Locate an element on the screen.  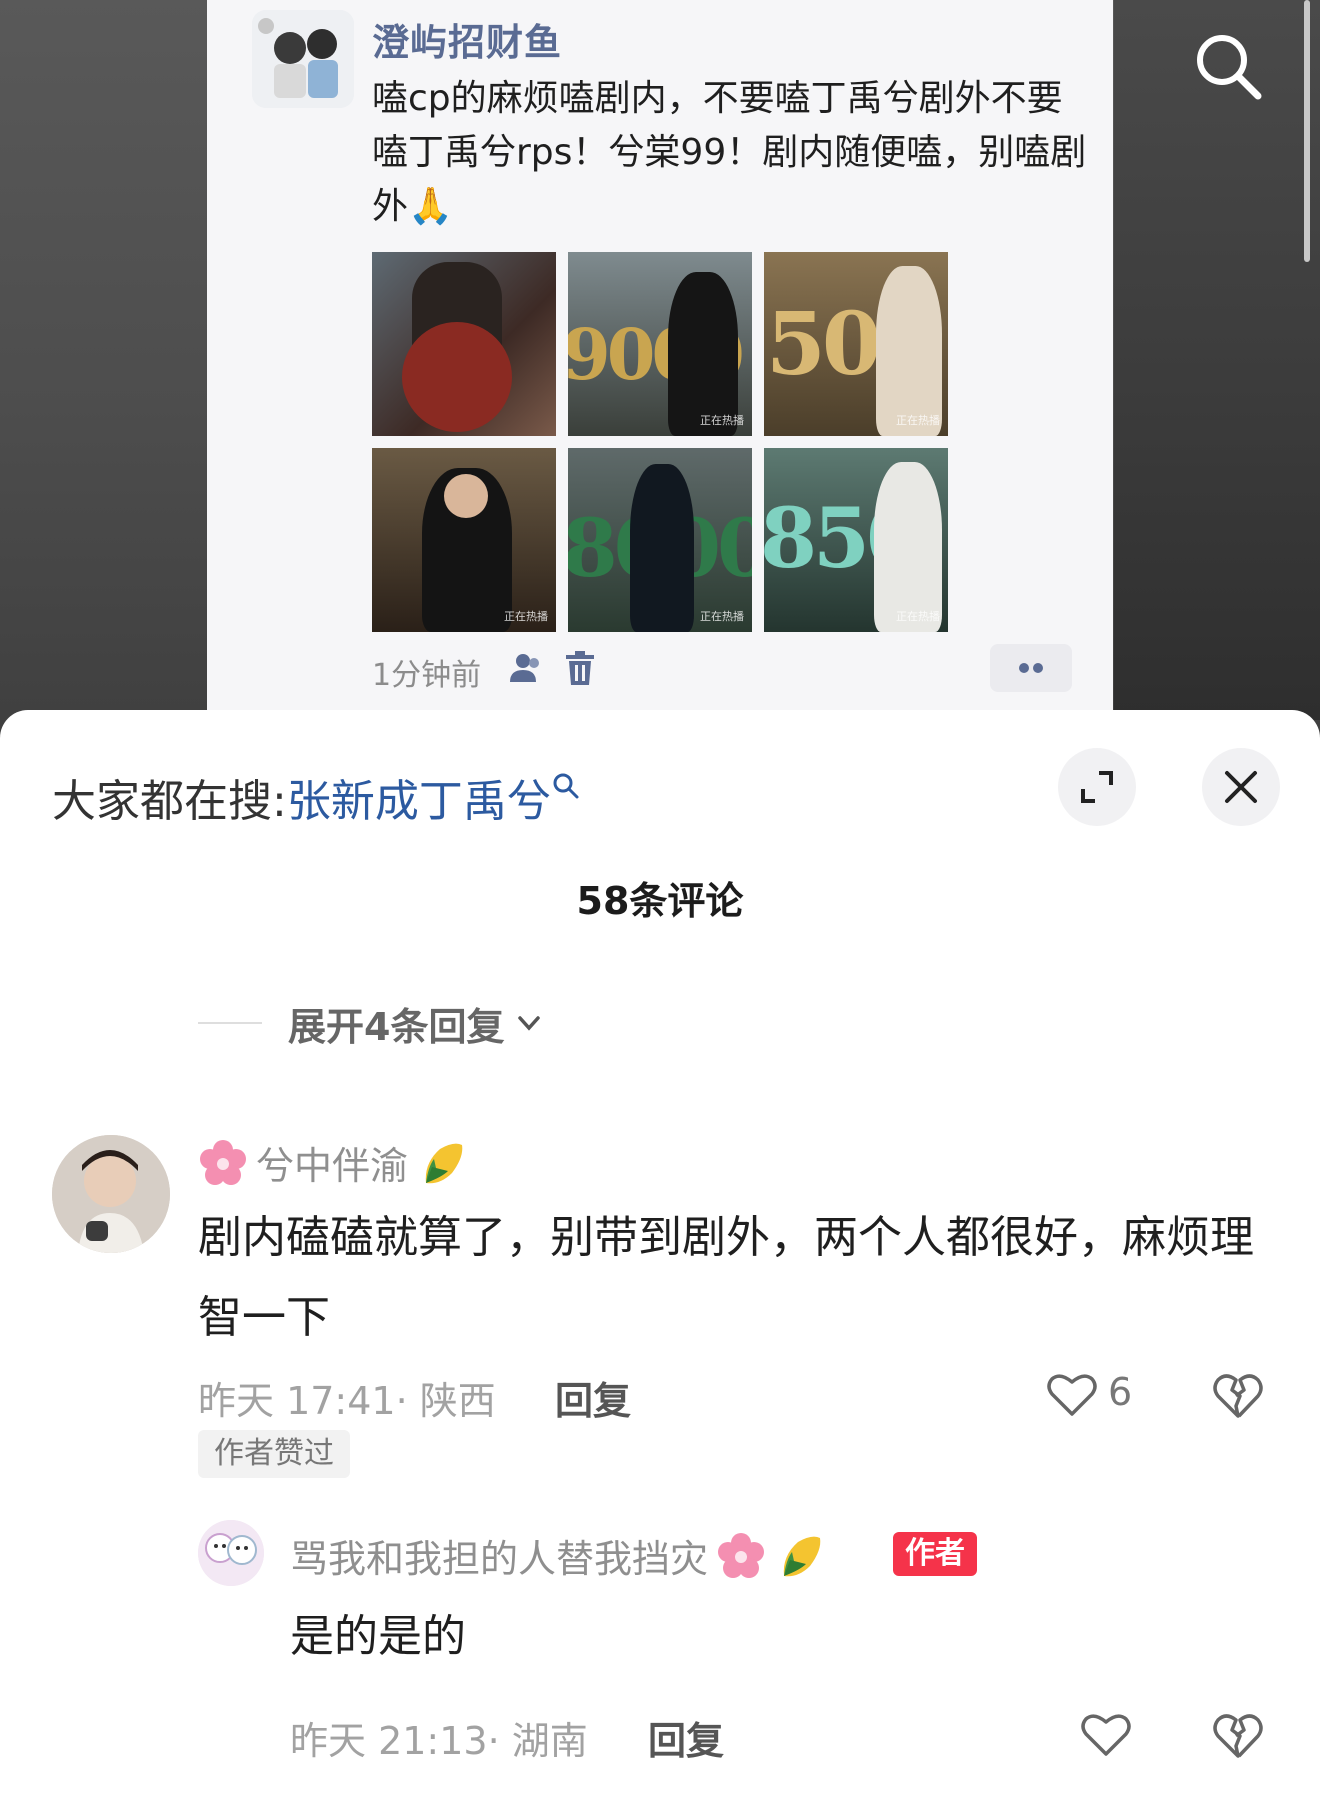
expand-button is located at coordinates (1097, 787).